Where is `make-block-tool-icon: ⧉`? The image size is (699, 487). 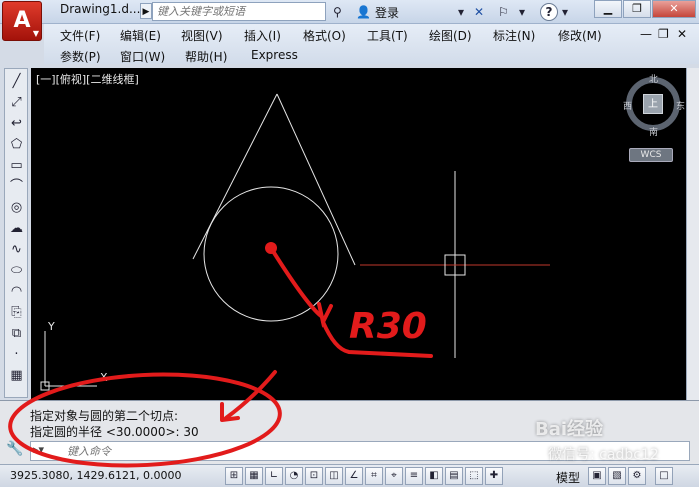
make-block-tool-icon: ⧉ is located at coordinates (16, 333).